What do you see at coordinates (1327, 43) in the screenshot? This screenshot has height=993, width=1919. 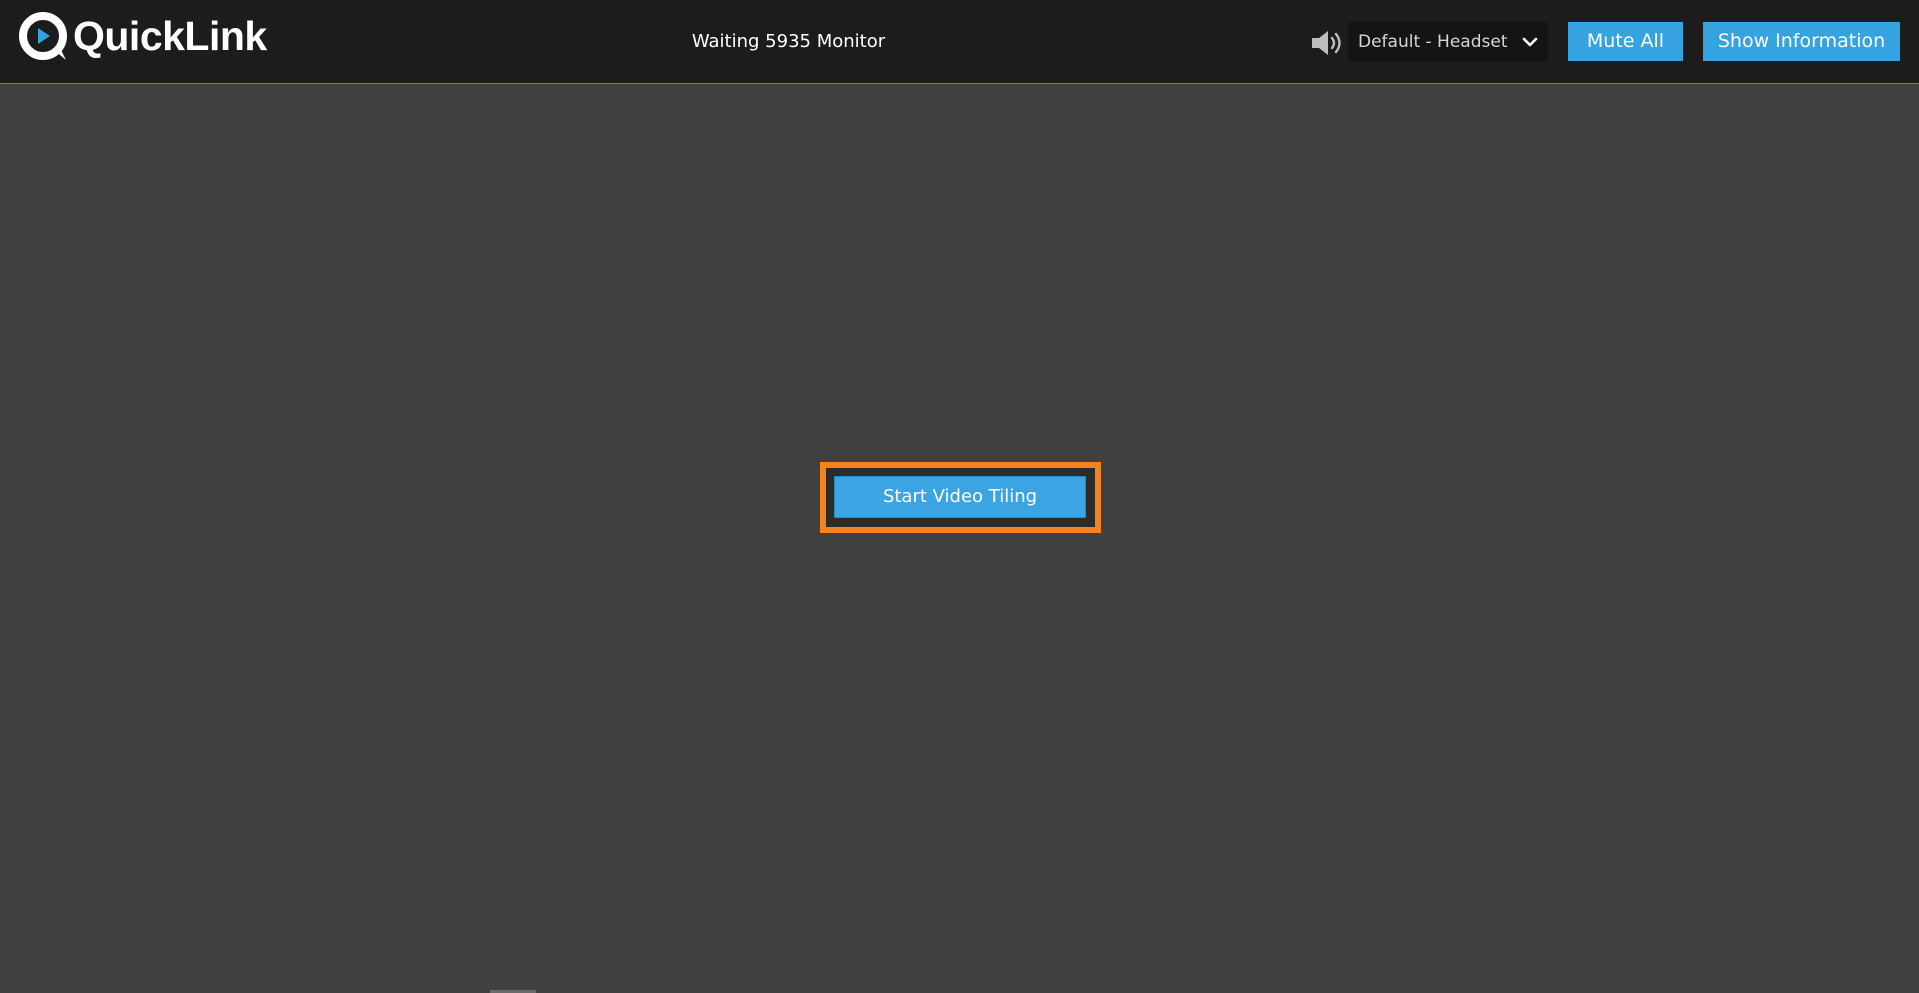 I see `speaker-icon` at bounding box center [1327, 43].